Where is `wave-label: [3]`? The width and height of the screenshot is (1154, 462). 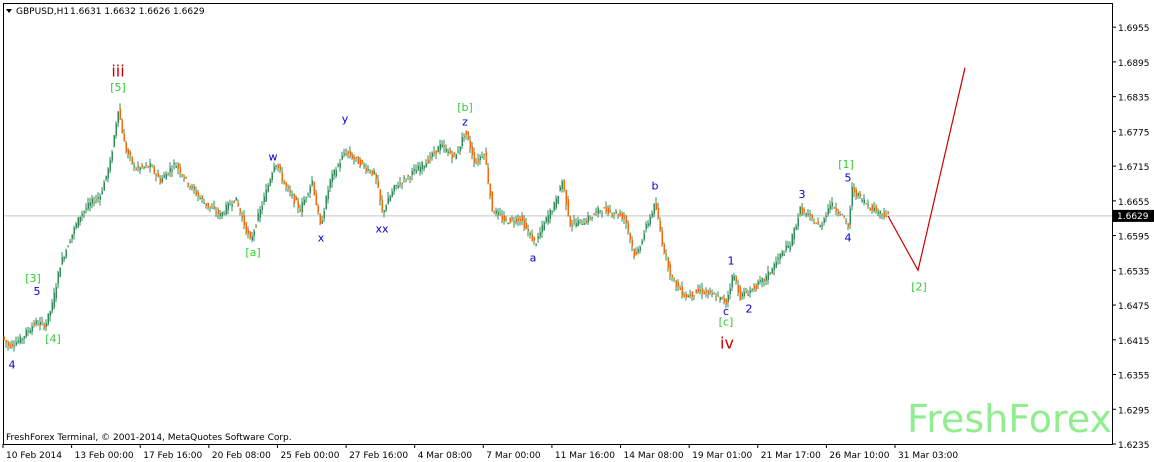 wave-label: [3] is located at coordinates (33, 278).